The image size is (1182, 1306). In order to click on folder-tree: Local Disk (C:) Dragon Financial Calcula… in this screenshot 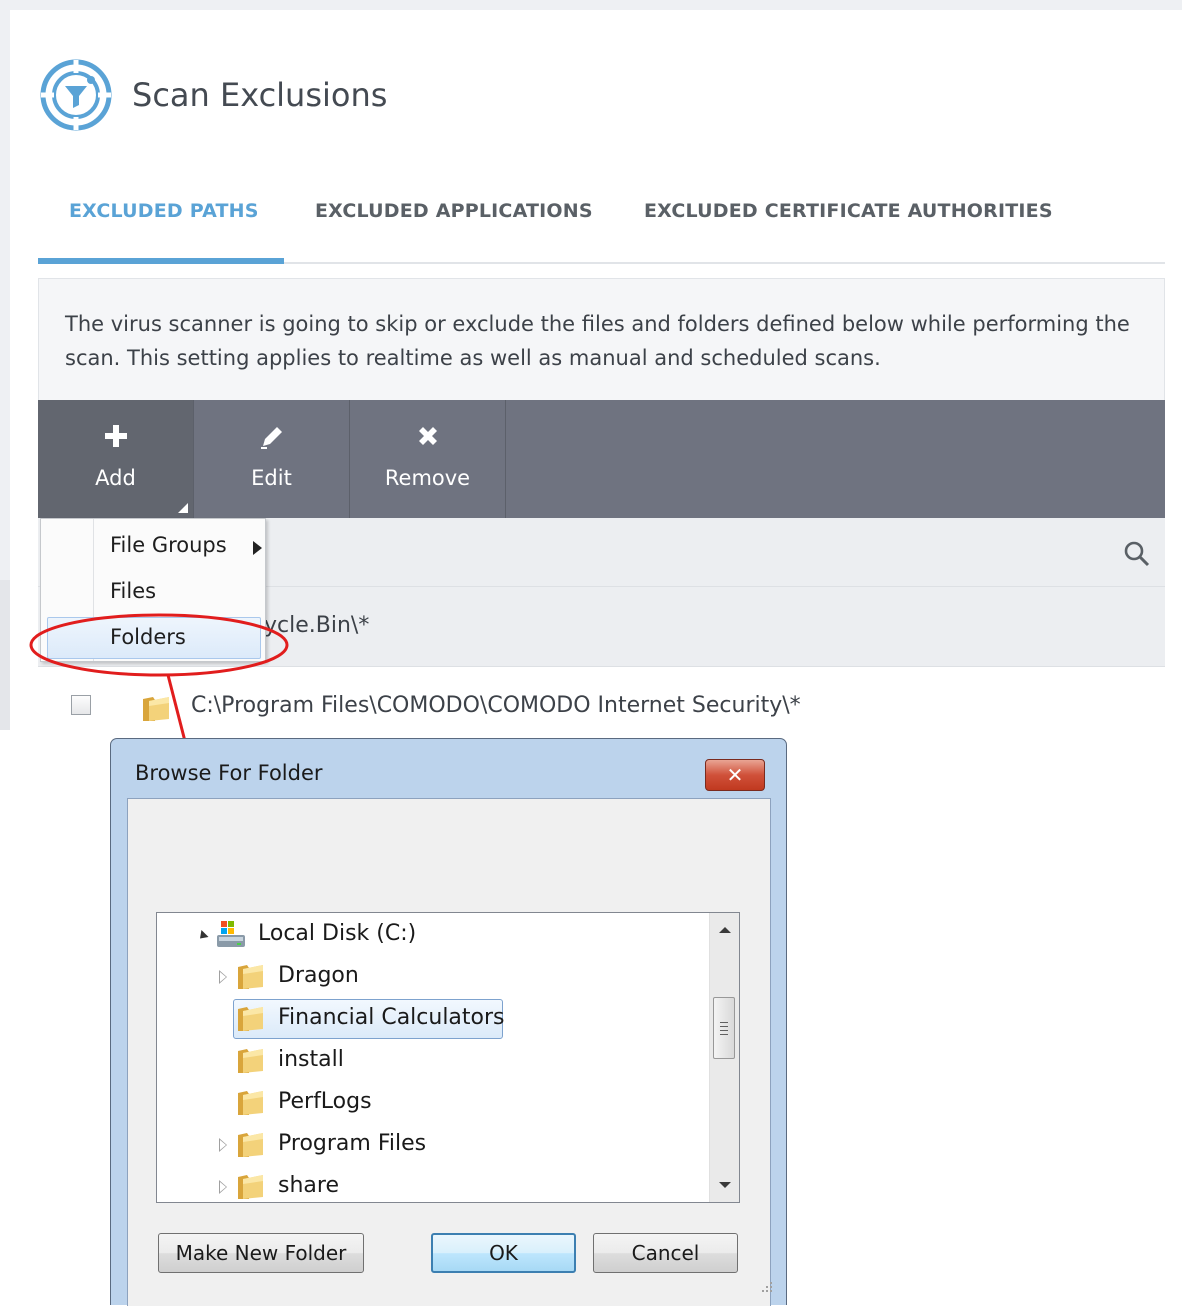, I will do `click(448, 1057)`.